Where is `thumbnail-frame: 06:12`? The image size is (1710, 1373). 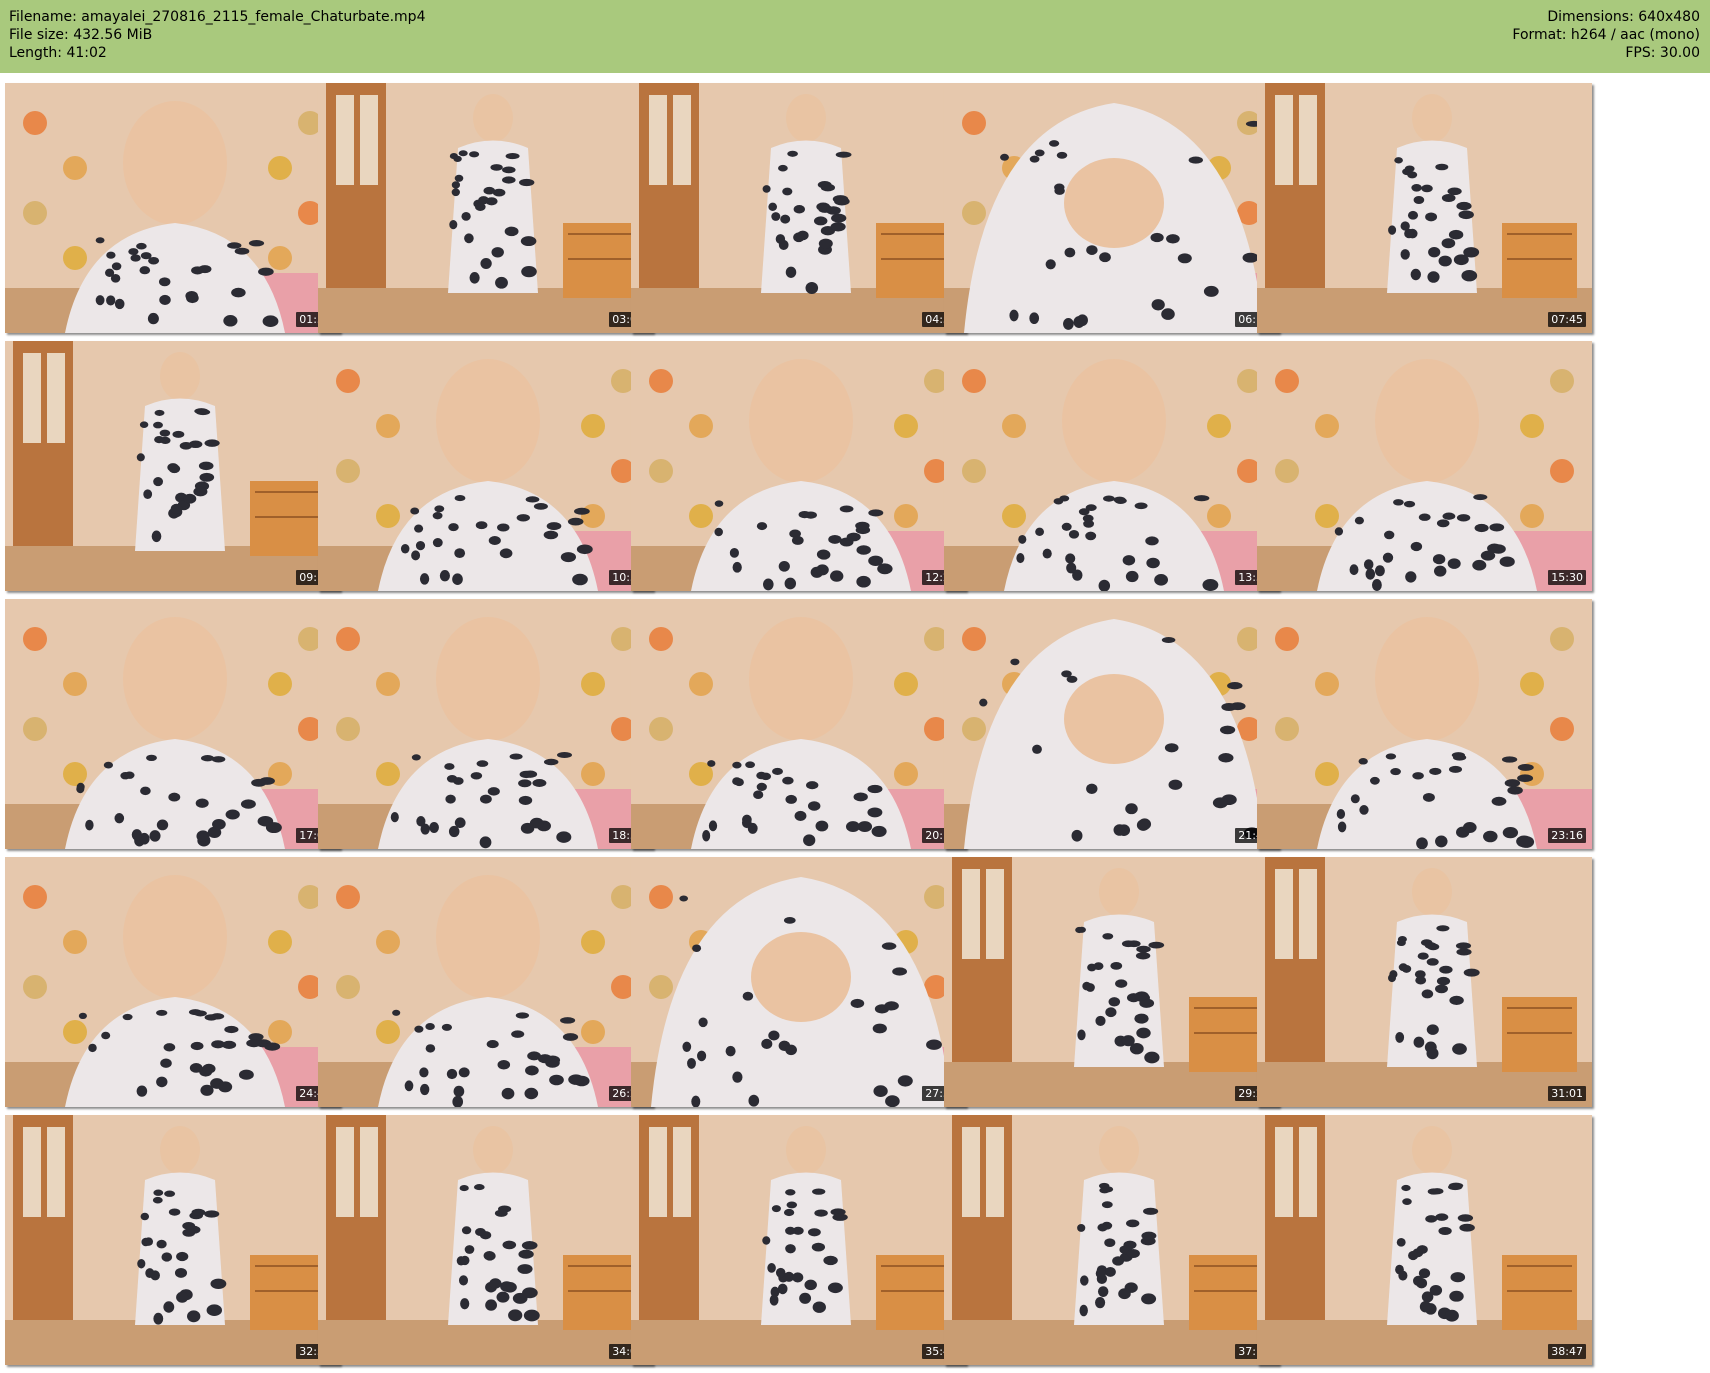 thumbnail-frame: 06:12 is located at coordinates (1111, 208).